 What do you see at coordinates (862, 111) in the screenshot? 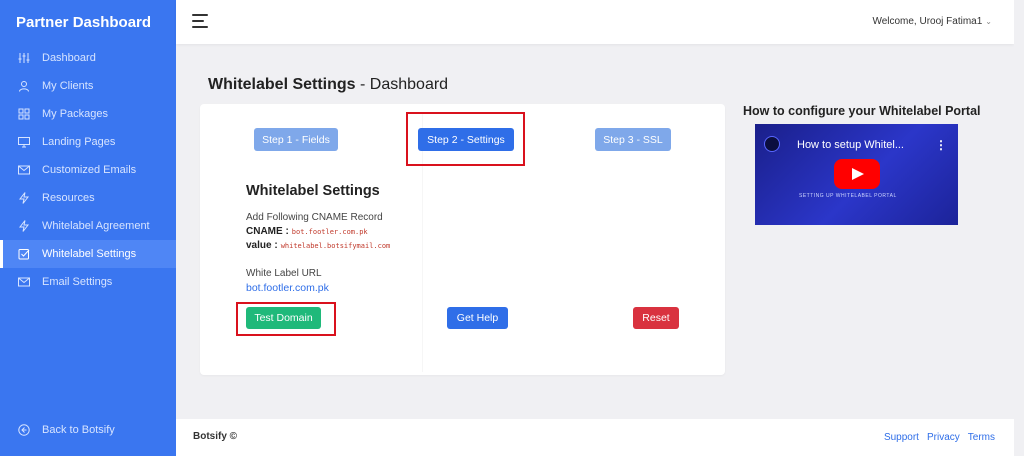
I see `video-heading: How to configure your Whitelabel Portal` at bounding box center [862, 111].